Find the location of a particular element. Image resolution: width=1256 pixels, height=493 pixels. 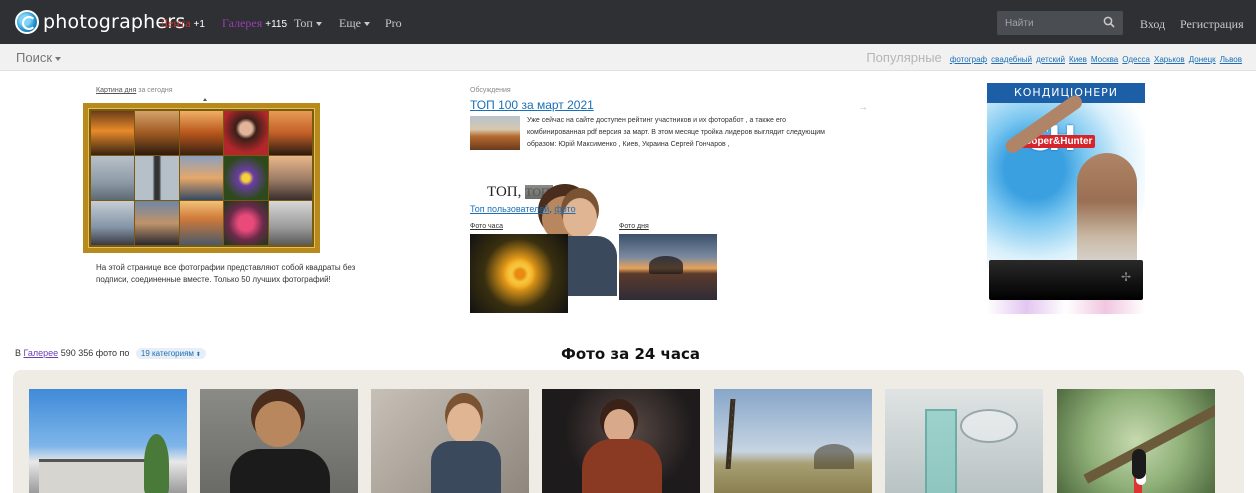

popular-tag: Харьков is located at coordinates (1169, 59).